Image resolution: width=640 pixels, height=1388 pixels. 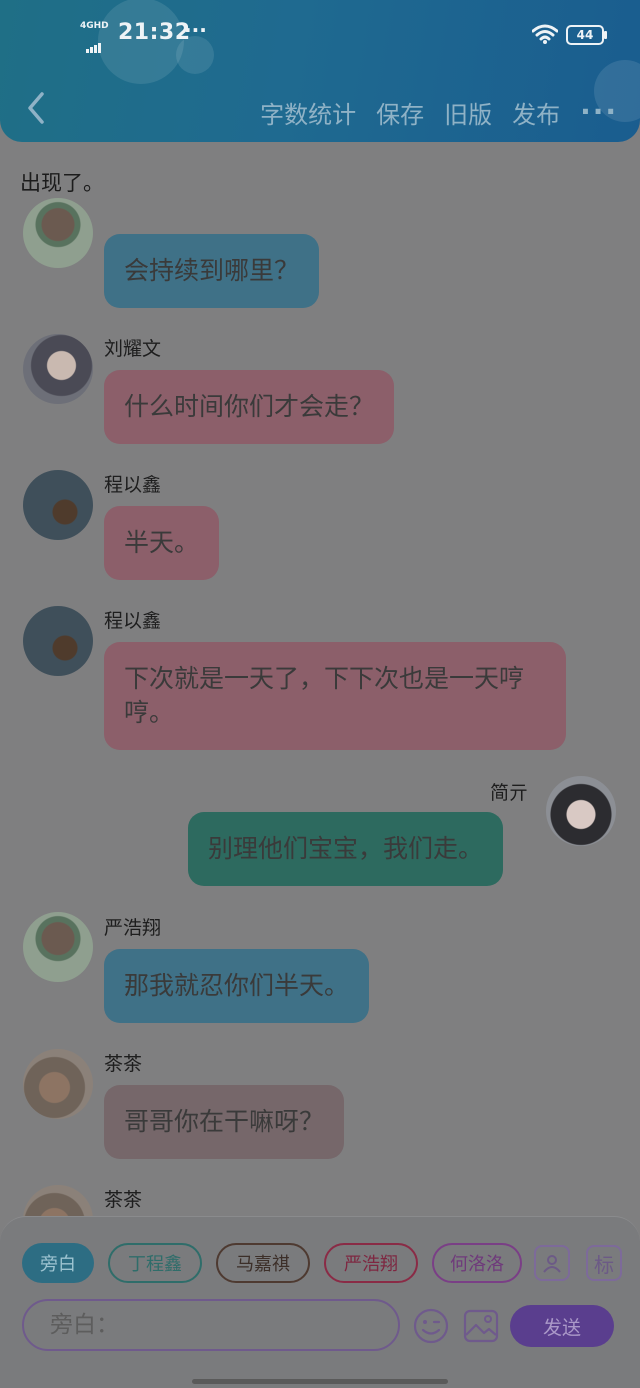 What do you see at coordinates (308, 112) in the screenshot?
I see `word-count-button: 字数统计` at bounding box center [308, 112].